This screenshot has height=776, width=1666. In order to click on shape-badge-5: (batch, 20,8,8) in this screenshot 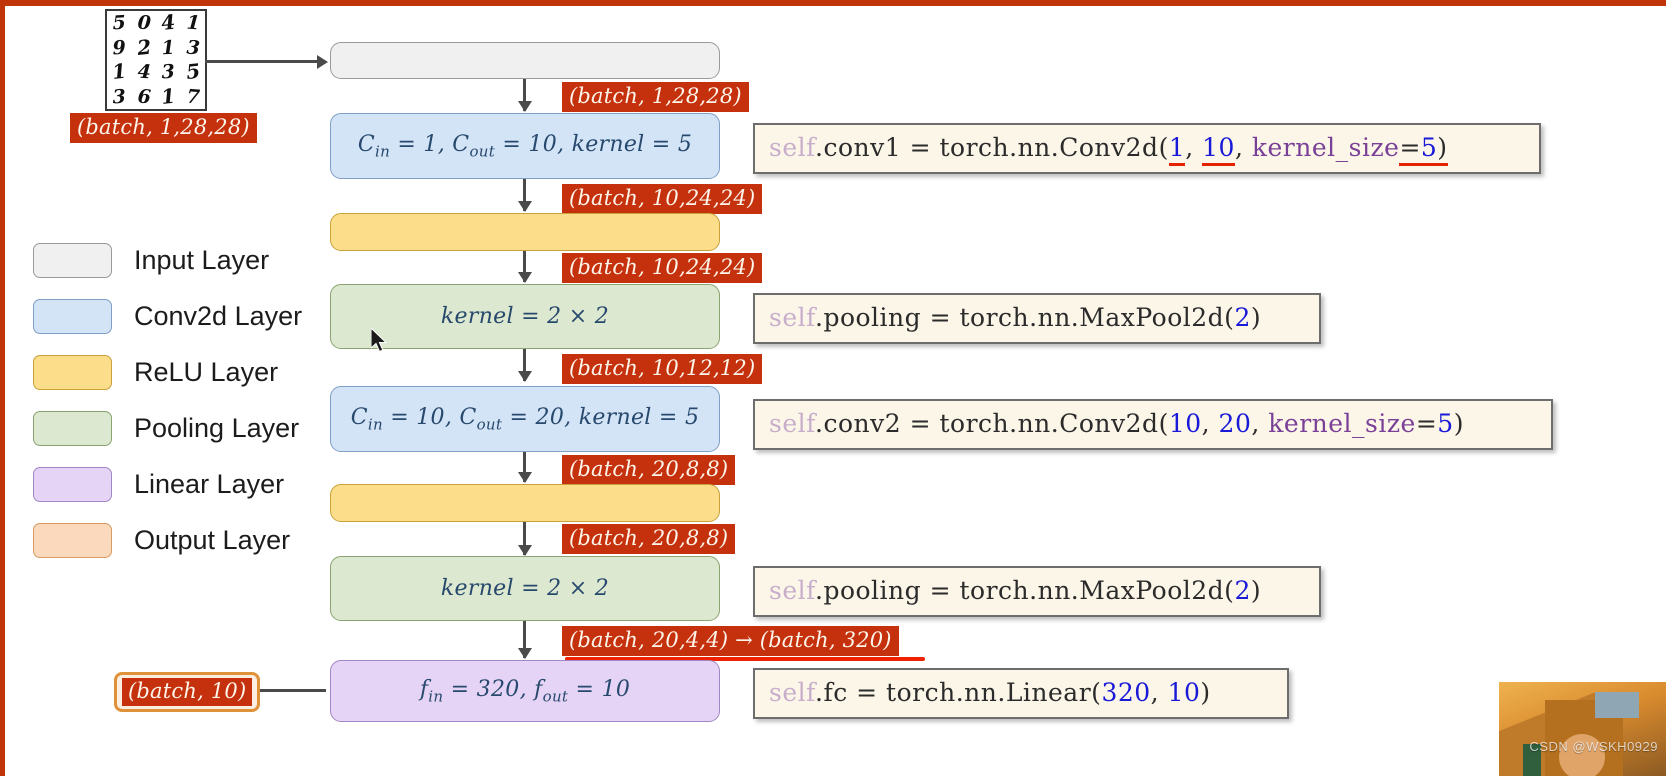, I will do `click(649, 470)`.